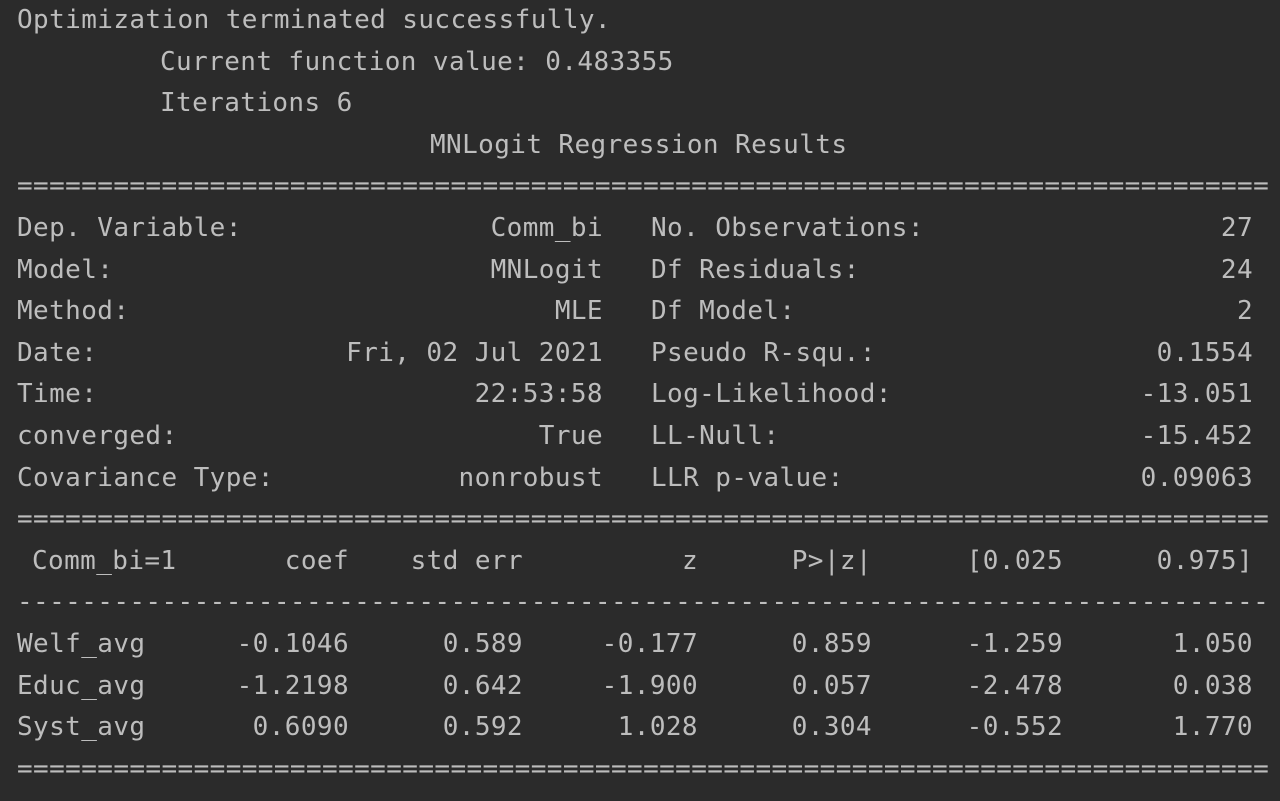  I want to click on coef-row-pvalue: 0.057, so click(831, 685).